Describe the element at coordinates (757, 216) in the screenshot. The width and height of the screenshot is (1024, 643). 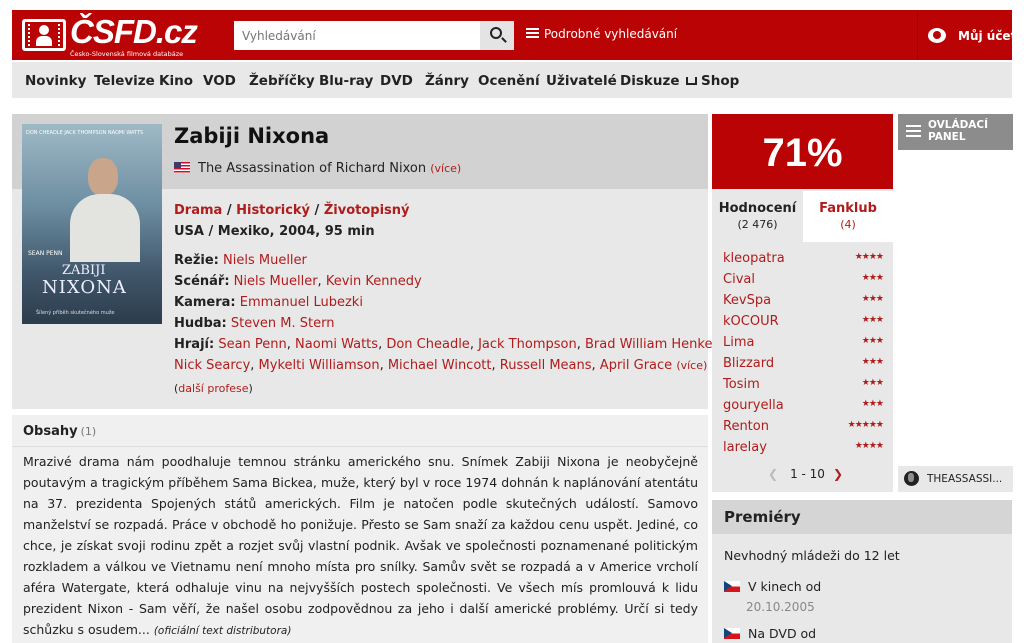
I see `tab-ratings: Hodnocení (2 476)` at that location.